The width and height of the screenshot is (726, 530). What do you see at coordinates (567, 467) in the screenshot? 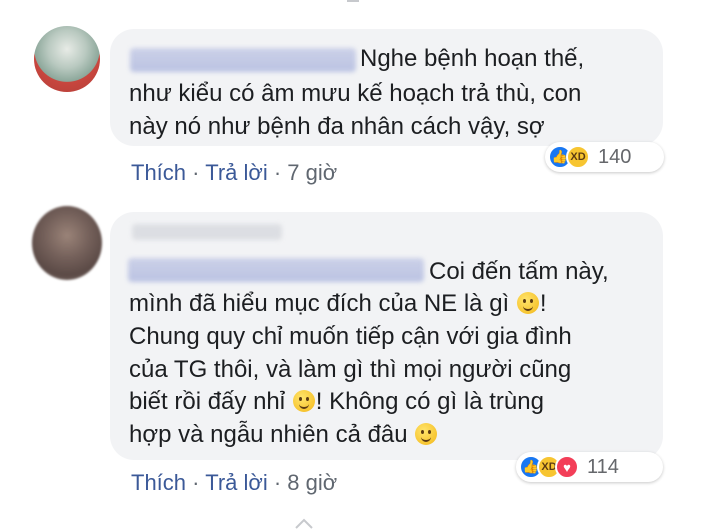
I see `love-icon: ♥` at bounding box center [567, 467].